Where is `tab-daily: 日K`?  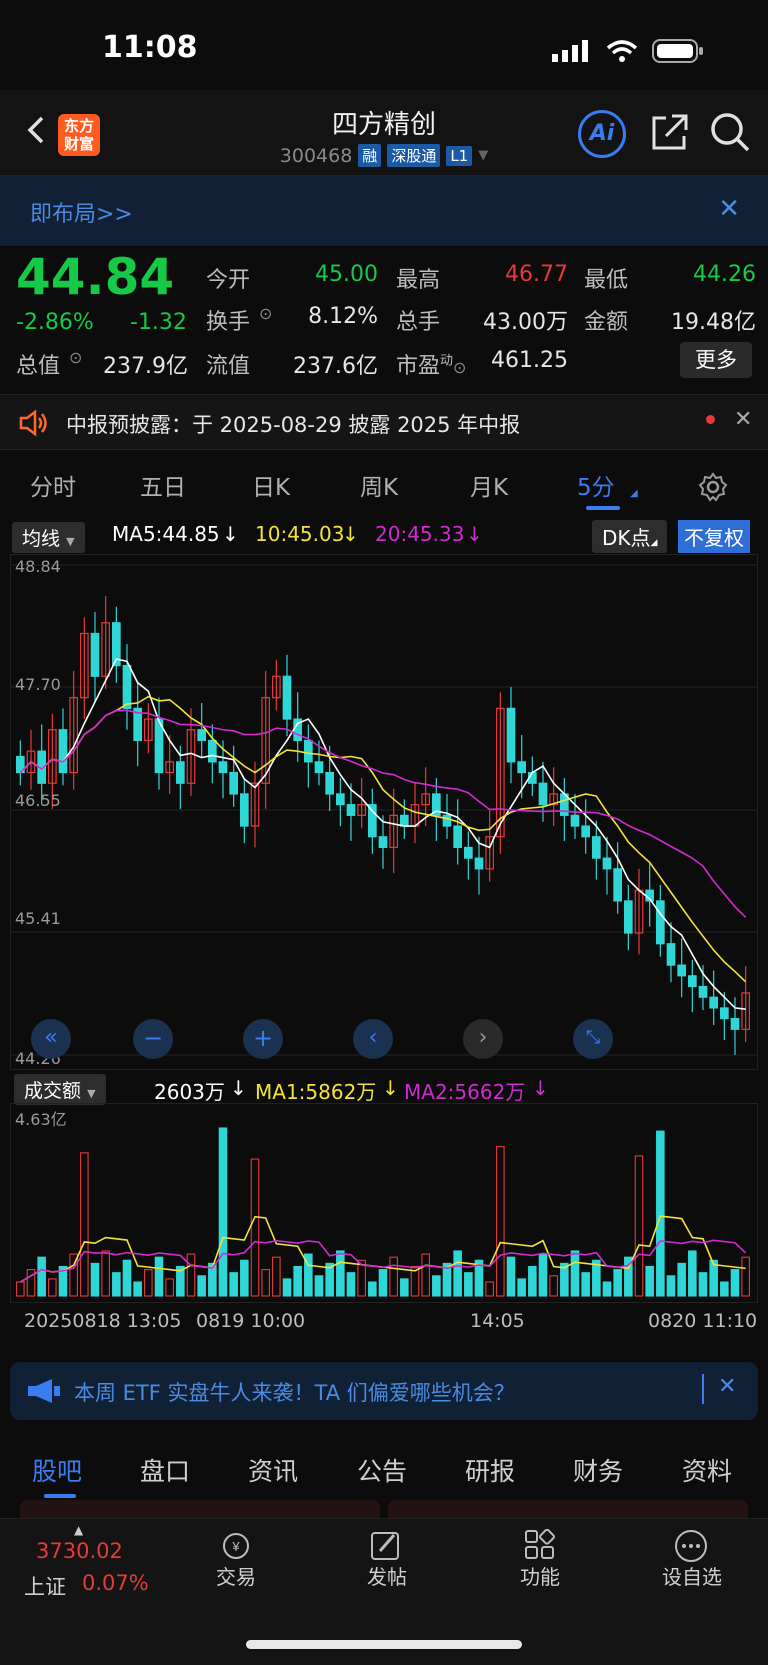
tab-daily: 日K is located at coordinates (271, 485).